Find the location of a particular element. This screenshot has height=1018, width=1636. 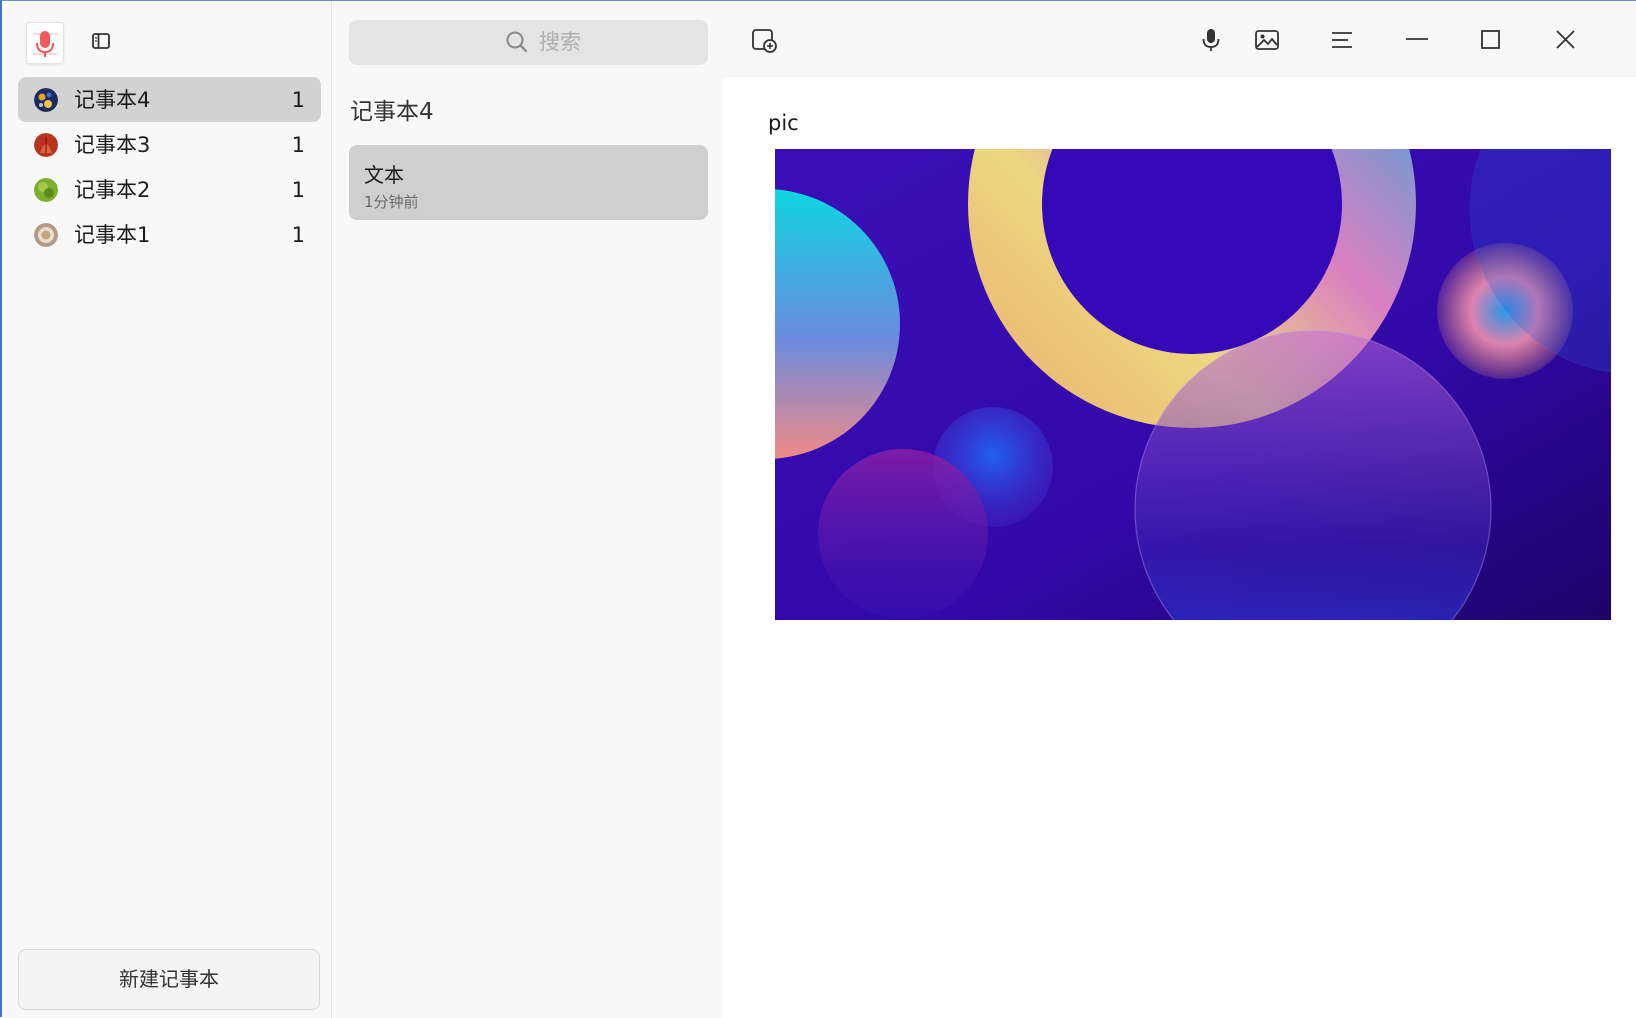

microphone-icon is located at coordinates (1211, 40).